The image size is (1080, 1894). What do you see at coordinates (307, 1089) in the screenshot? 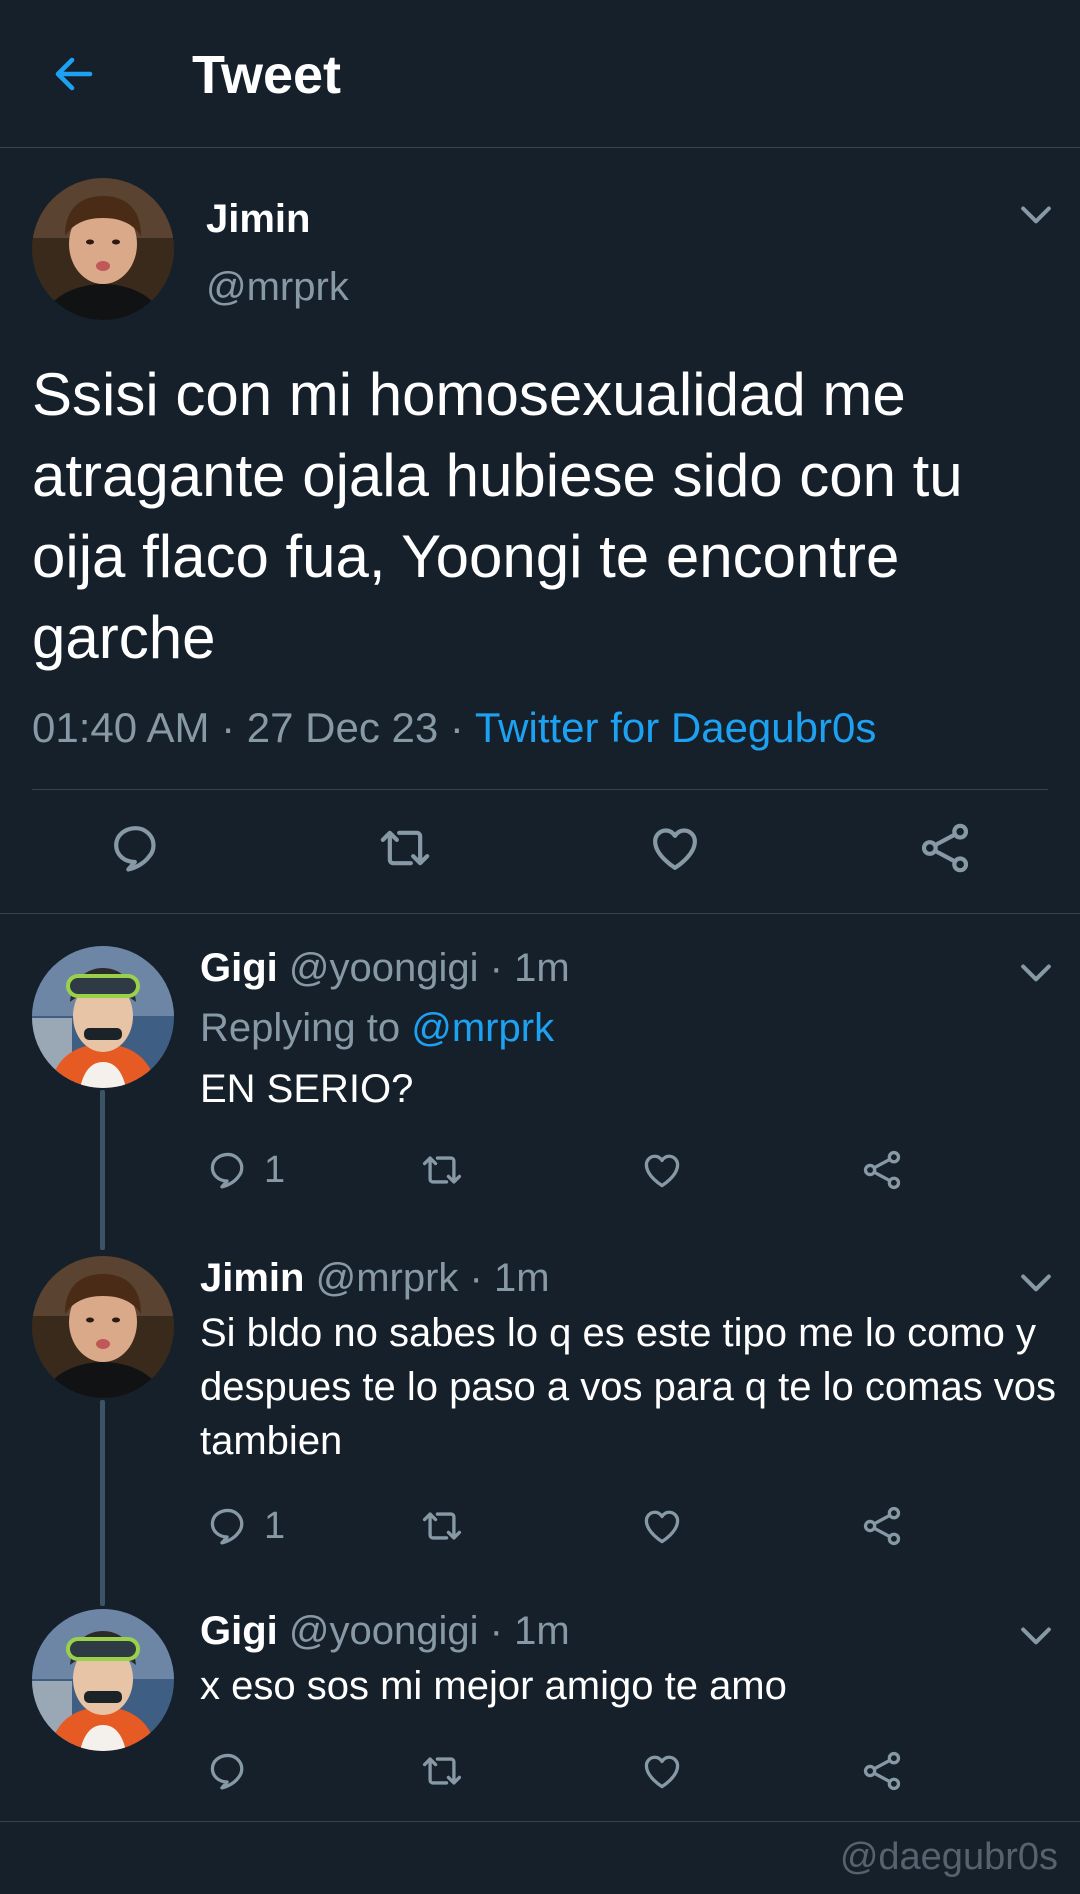
I see `reply-text: EN SERIO?` at bounding box center [307, 1089].